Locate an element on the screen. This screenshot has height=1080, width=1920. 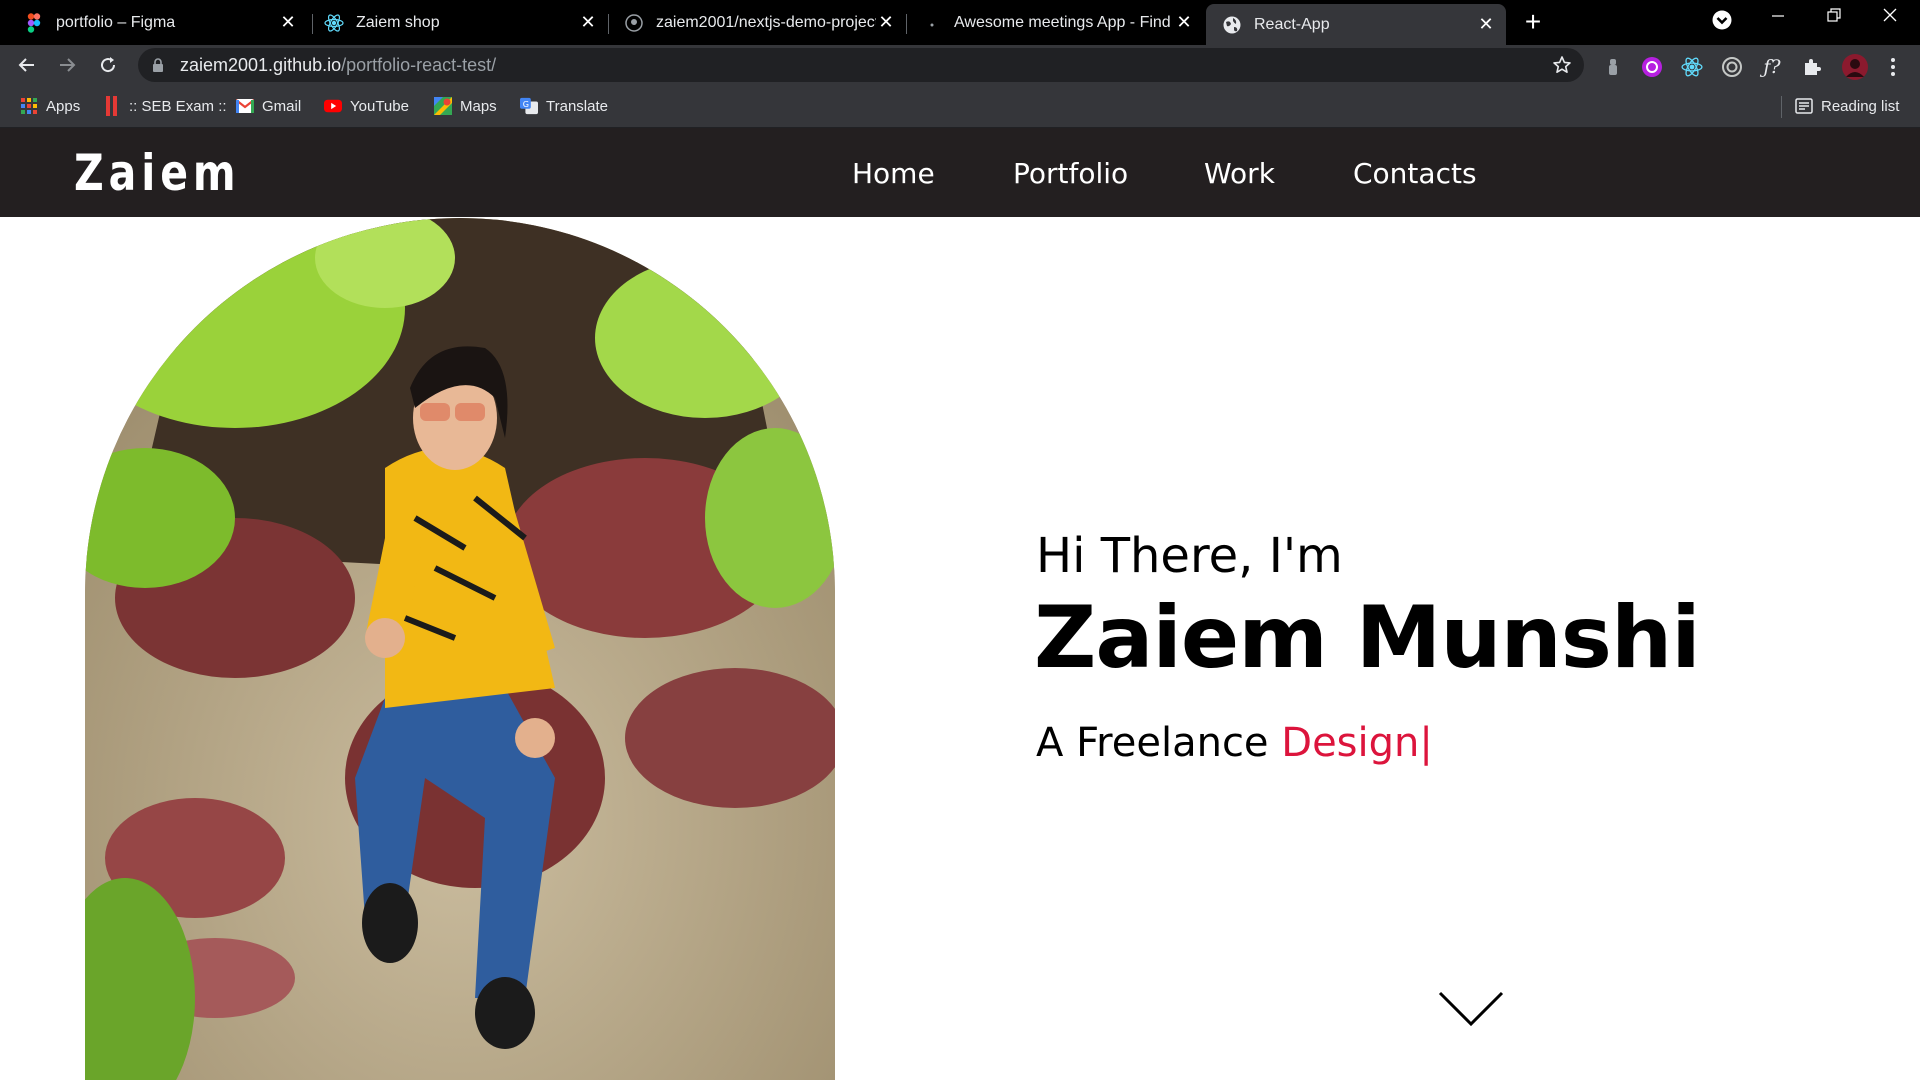
bookmark-gmail: Gmail is located at coordinates (268, 106).